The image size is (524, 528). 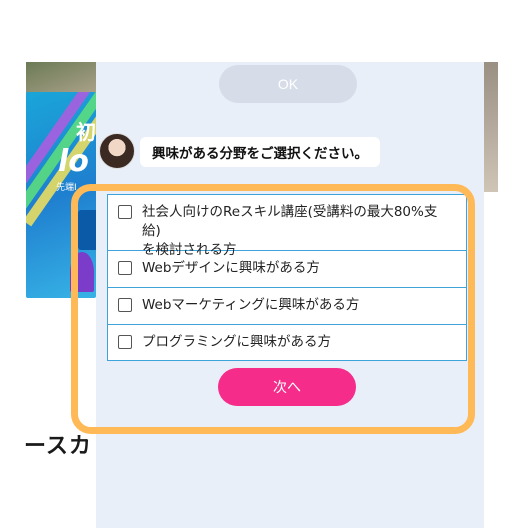 What do you see at coordinates (491, 127) in the screenshot?
I see `background-photo-right` at bounding box center [491, 127].